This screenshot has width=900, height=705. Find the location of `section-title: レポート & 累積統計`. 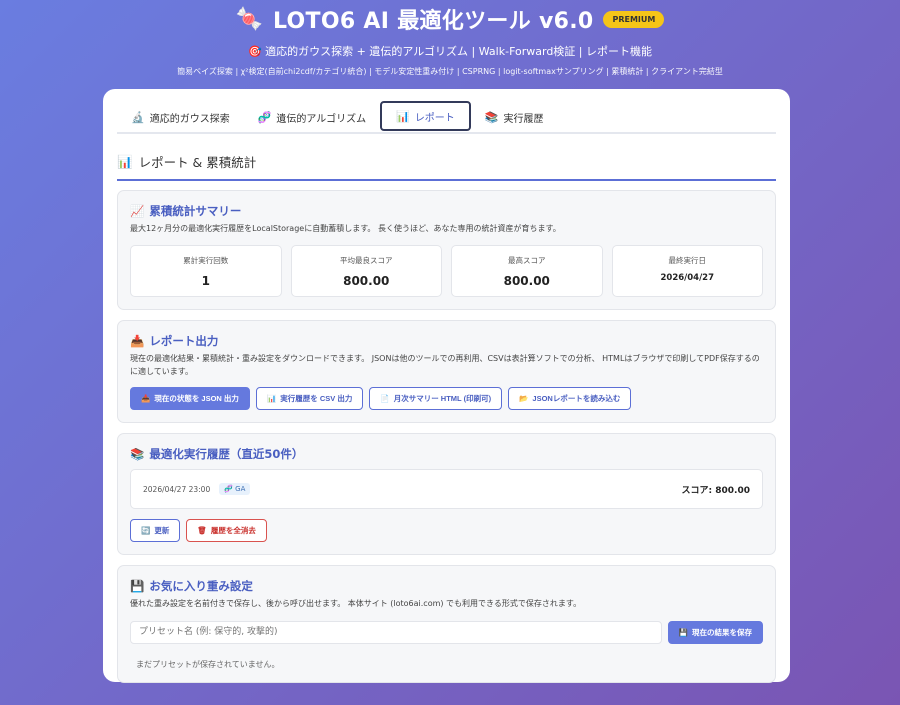

section-title: レポート & 累積統計 is located at coordinates (197, 162).